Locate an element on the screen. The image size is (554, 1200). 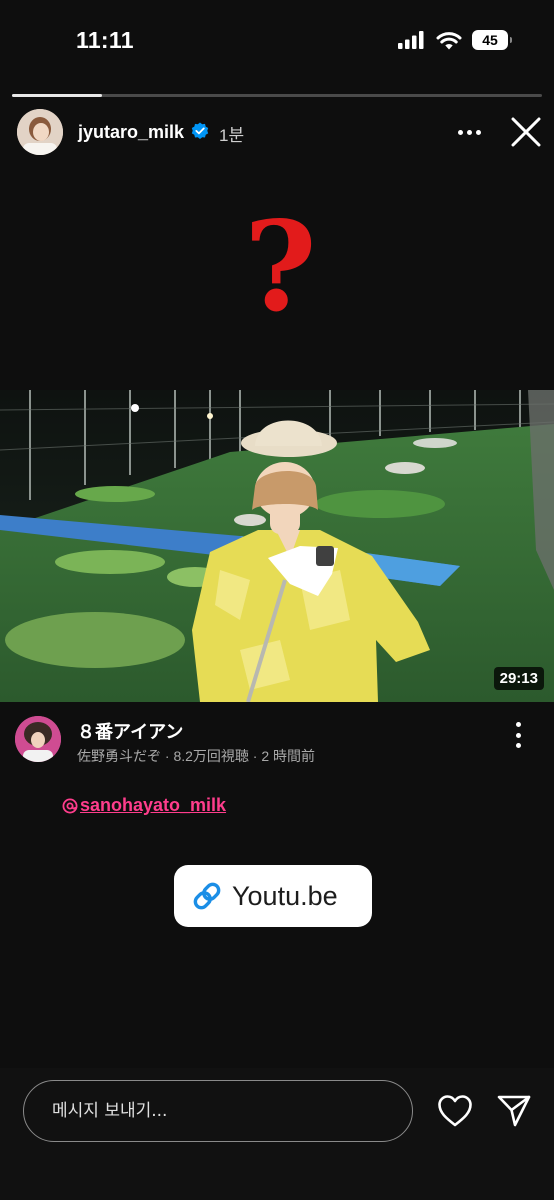
video-duration: 29:13 is located at coordinates (518, 678).